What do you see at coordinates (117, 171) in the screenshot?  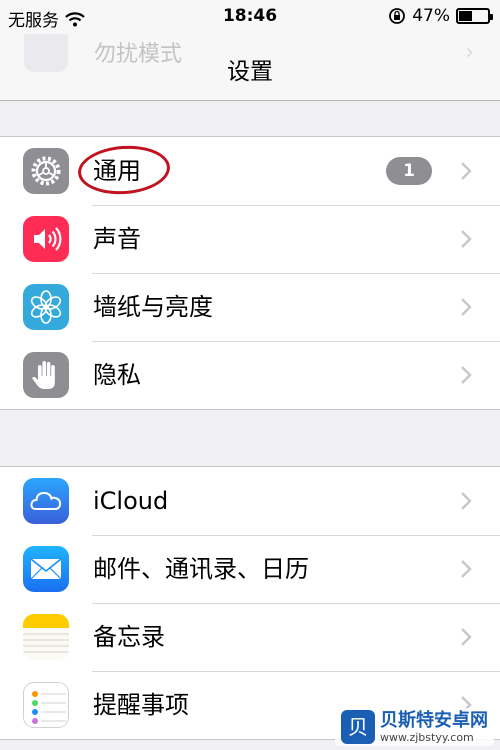 I see `row-label: 通用` at bounding box center [117, 171].